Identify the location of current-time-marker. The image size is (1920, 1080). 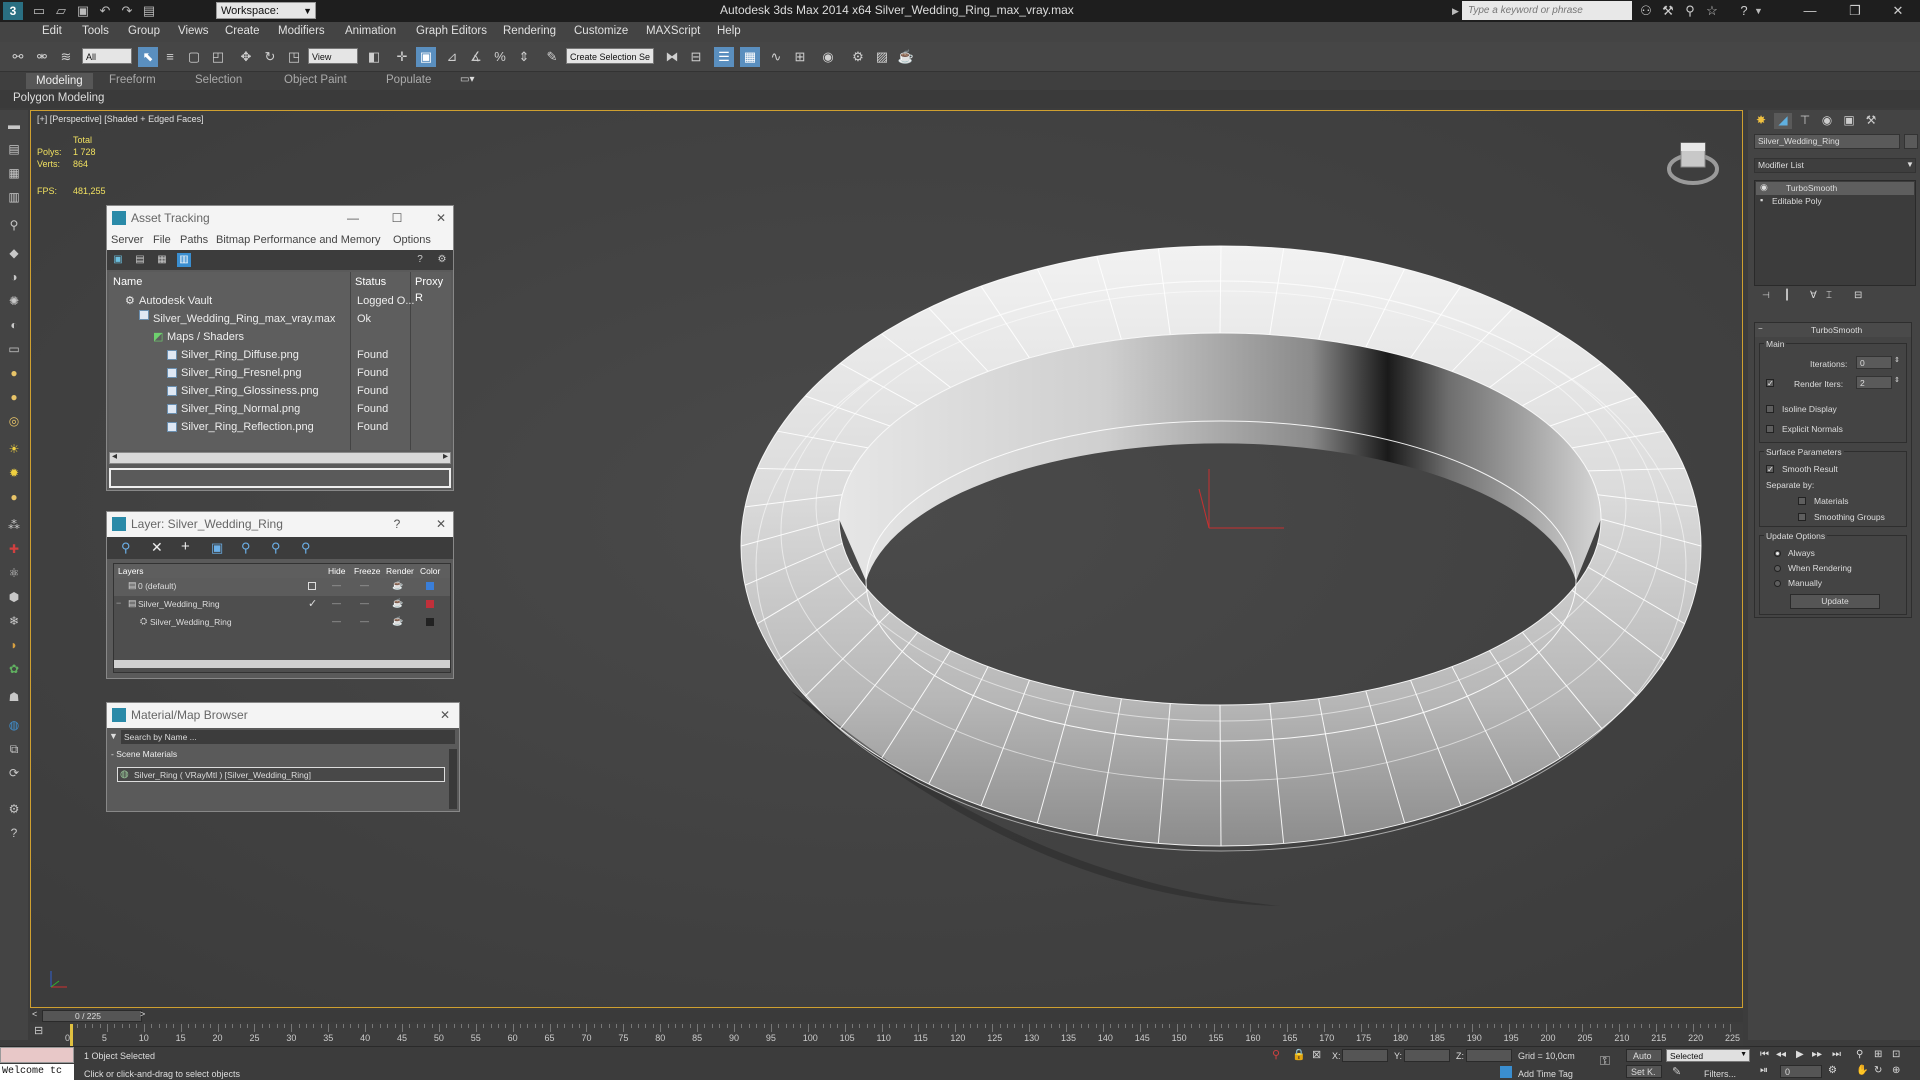
(71, 1035).